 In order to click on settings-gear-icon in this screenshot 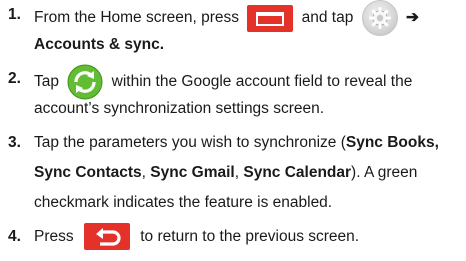, I will do `click(379, 18)`.